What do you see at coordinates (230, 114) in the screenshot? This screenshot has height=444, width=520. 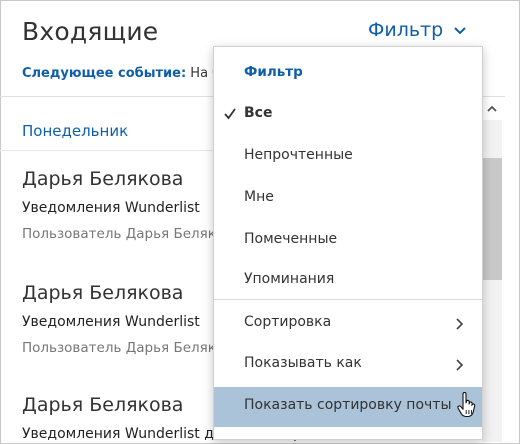 I see `checkmark-icon` at bounding box center [230, 114].